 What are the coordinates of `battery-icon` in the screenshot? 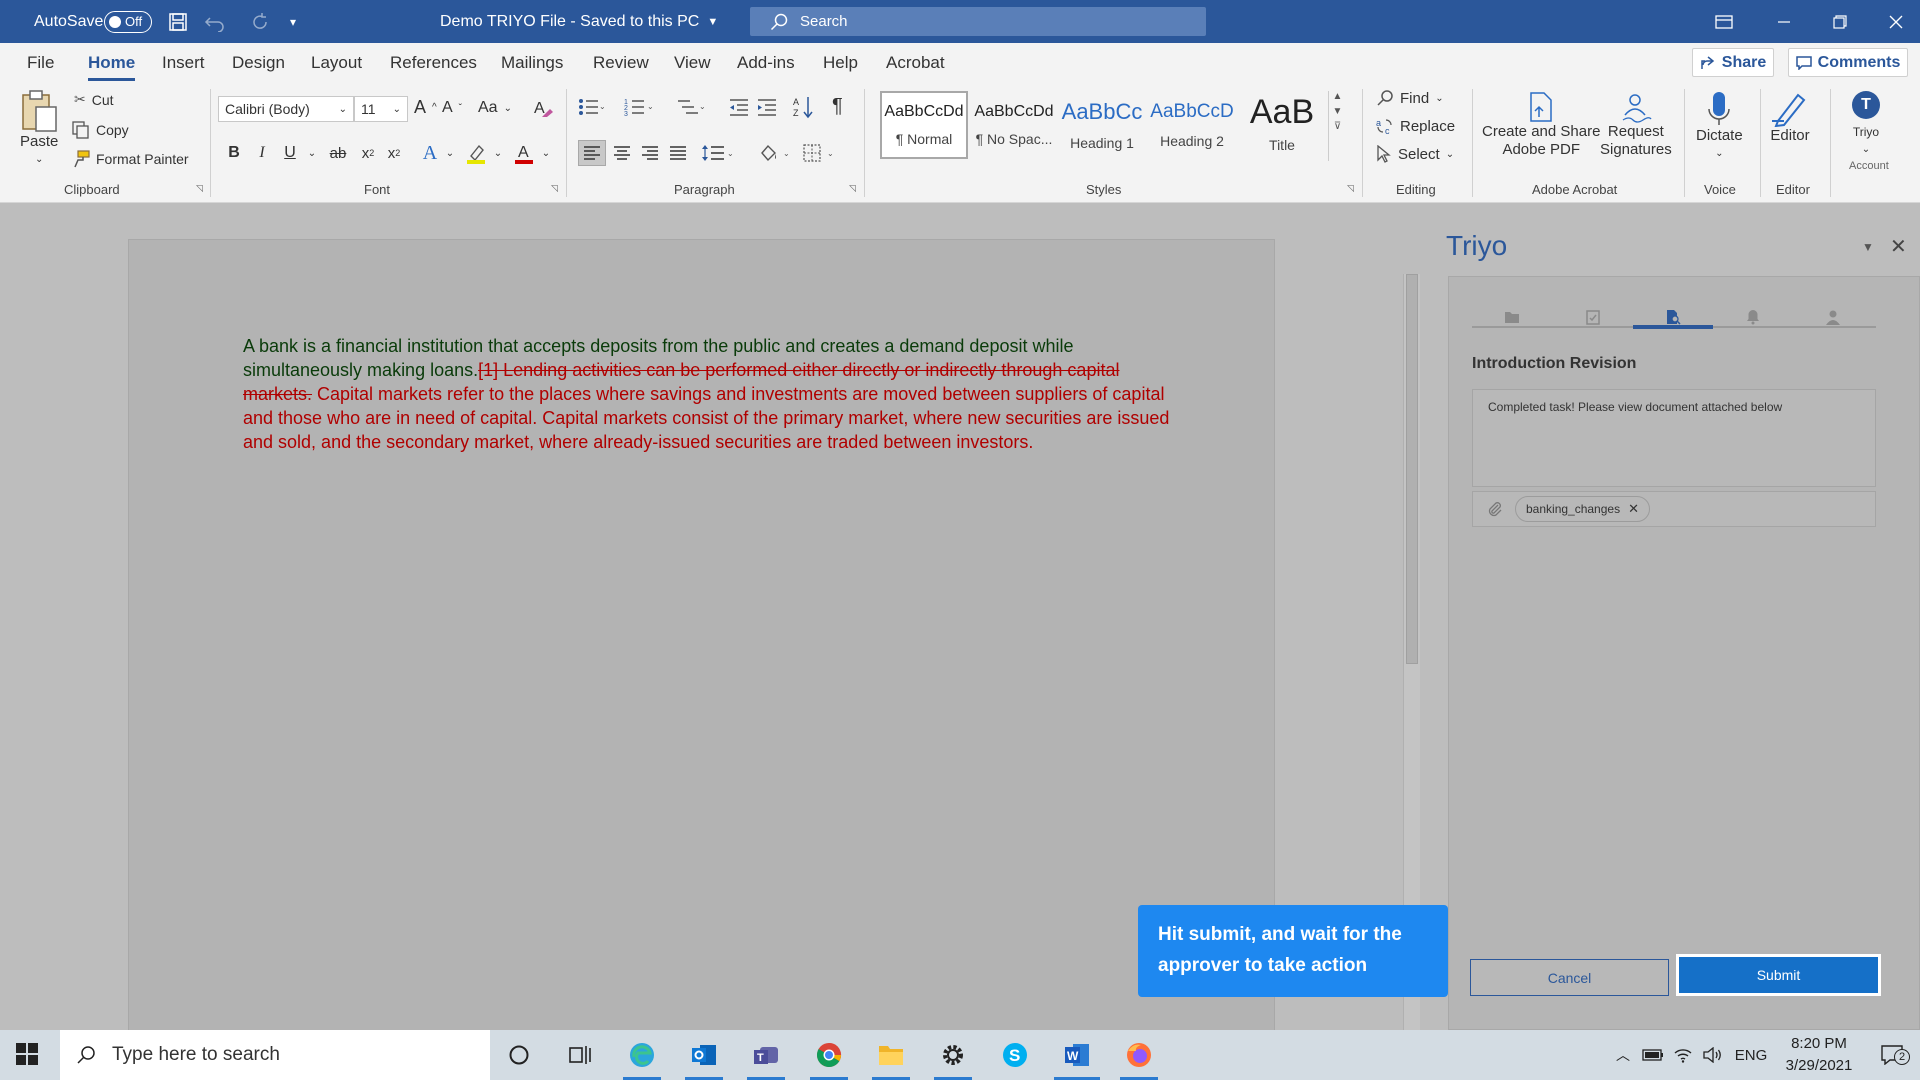 It's located at (1653, 1055).